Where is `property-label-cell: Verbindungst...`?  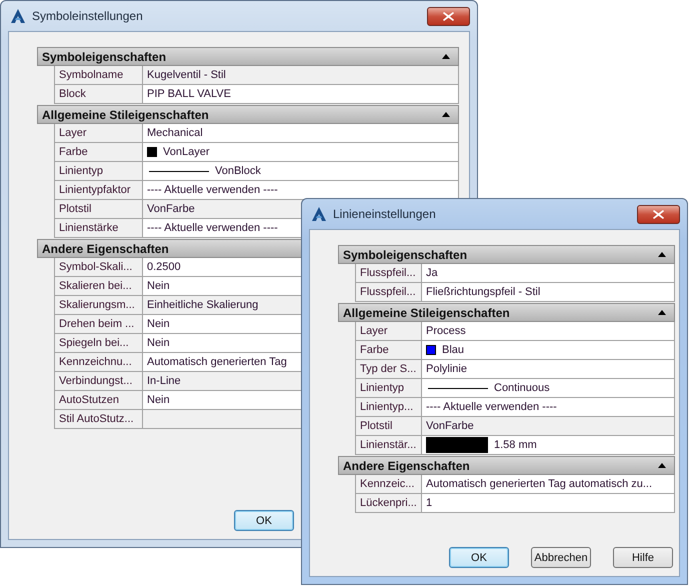 property-label-cell: Verbindungst... is located at coordinates (99, 381).